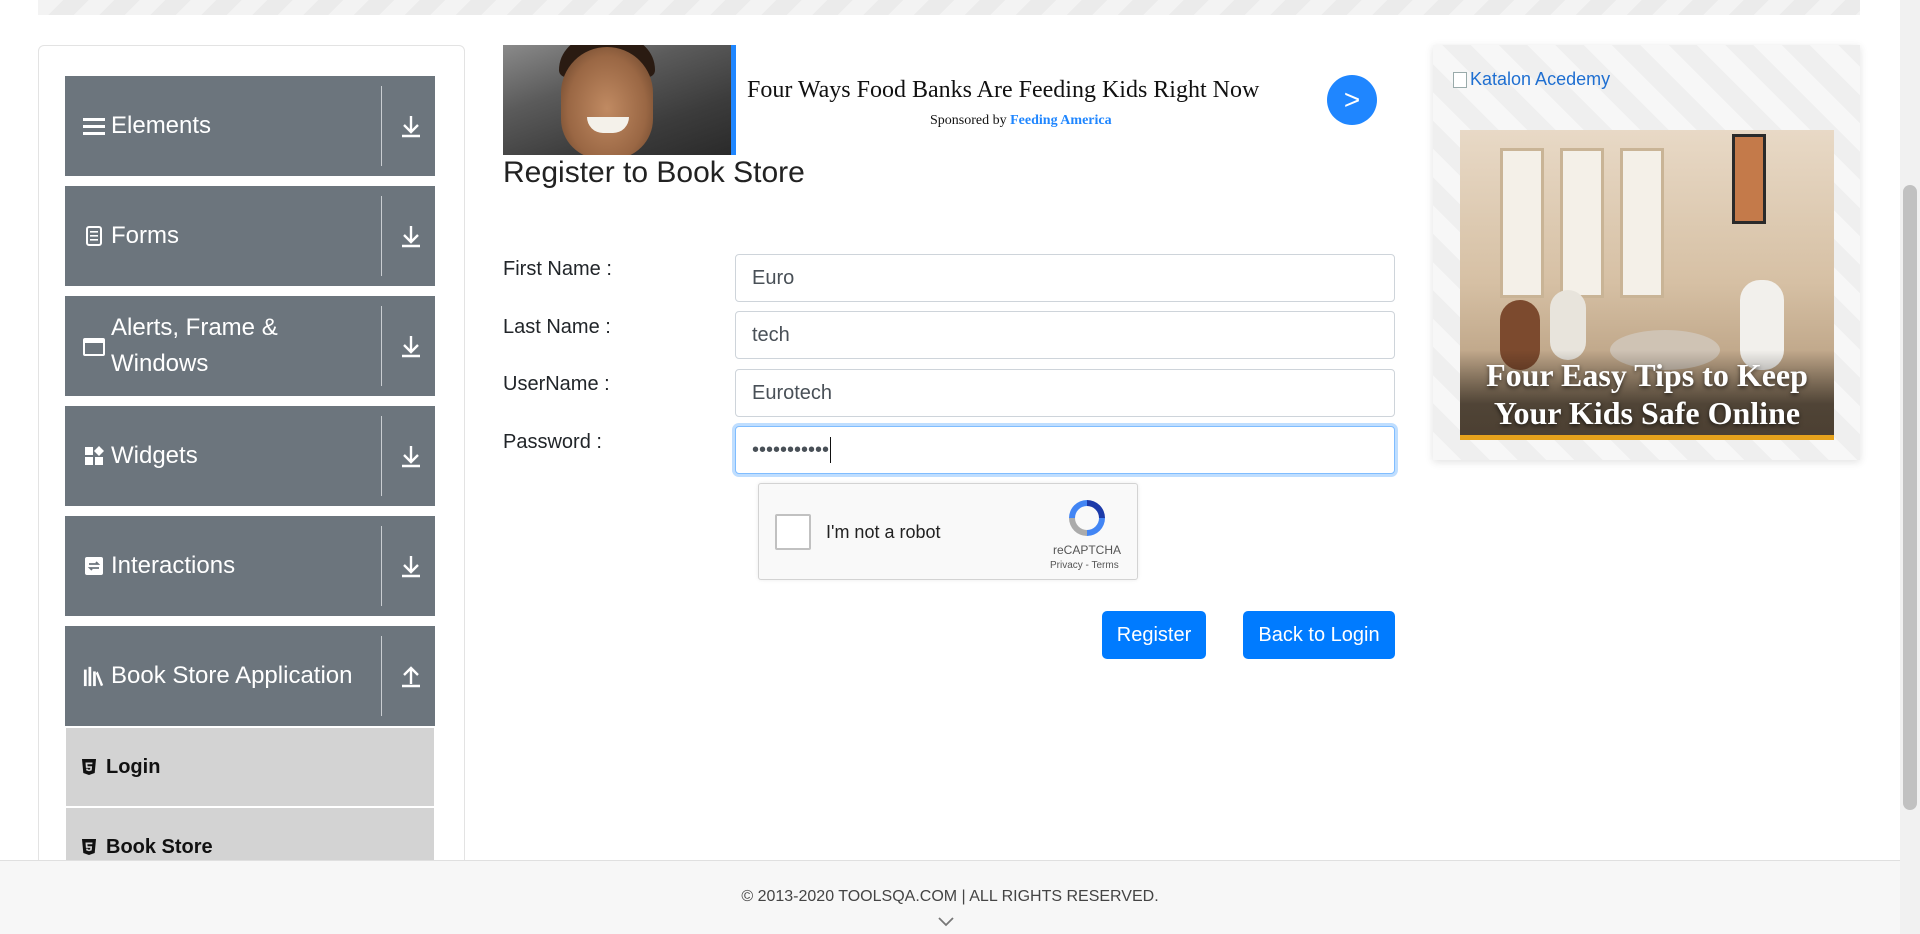  I want to click on sidebar-group-interactions: Interactions, so click(250, 566).